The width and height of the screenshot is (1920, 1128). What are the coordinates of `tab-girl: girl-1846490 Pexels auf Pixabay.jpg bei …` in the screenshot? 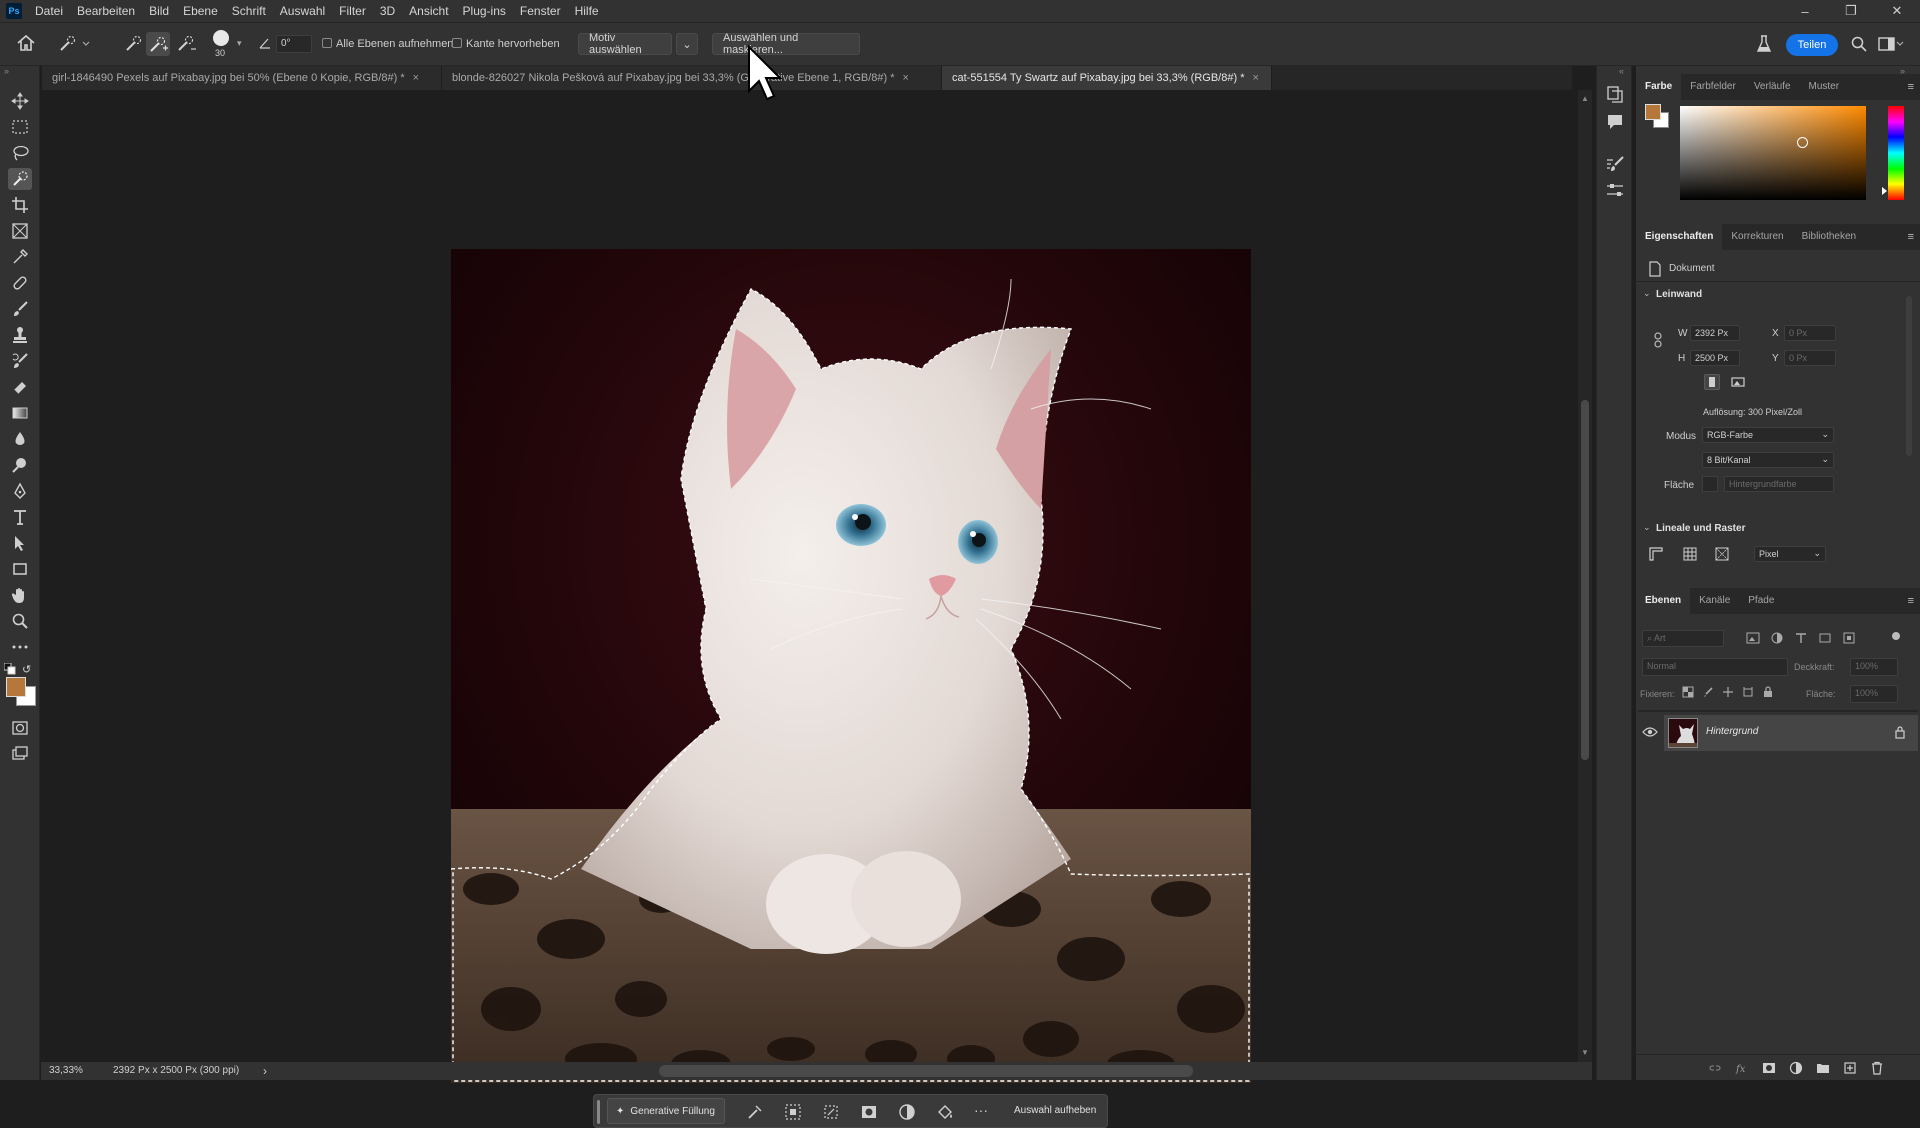 It's located at (242, 78).